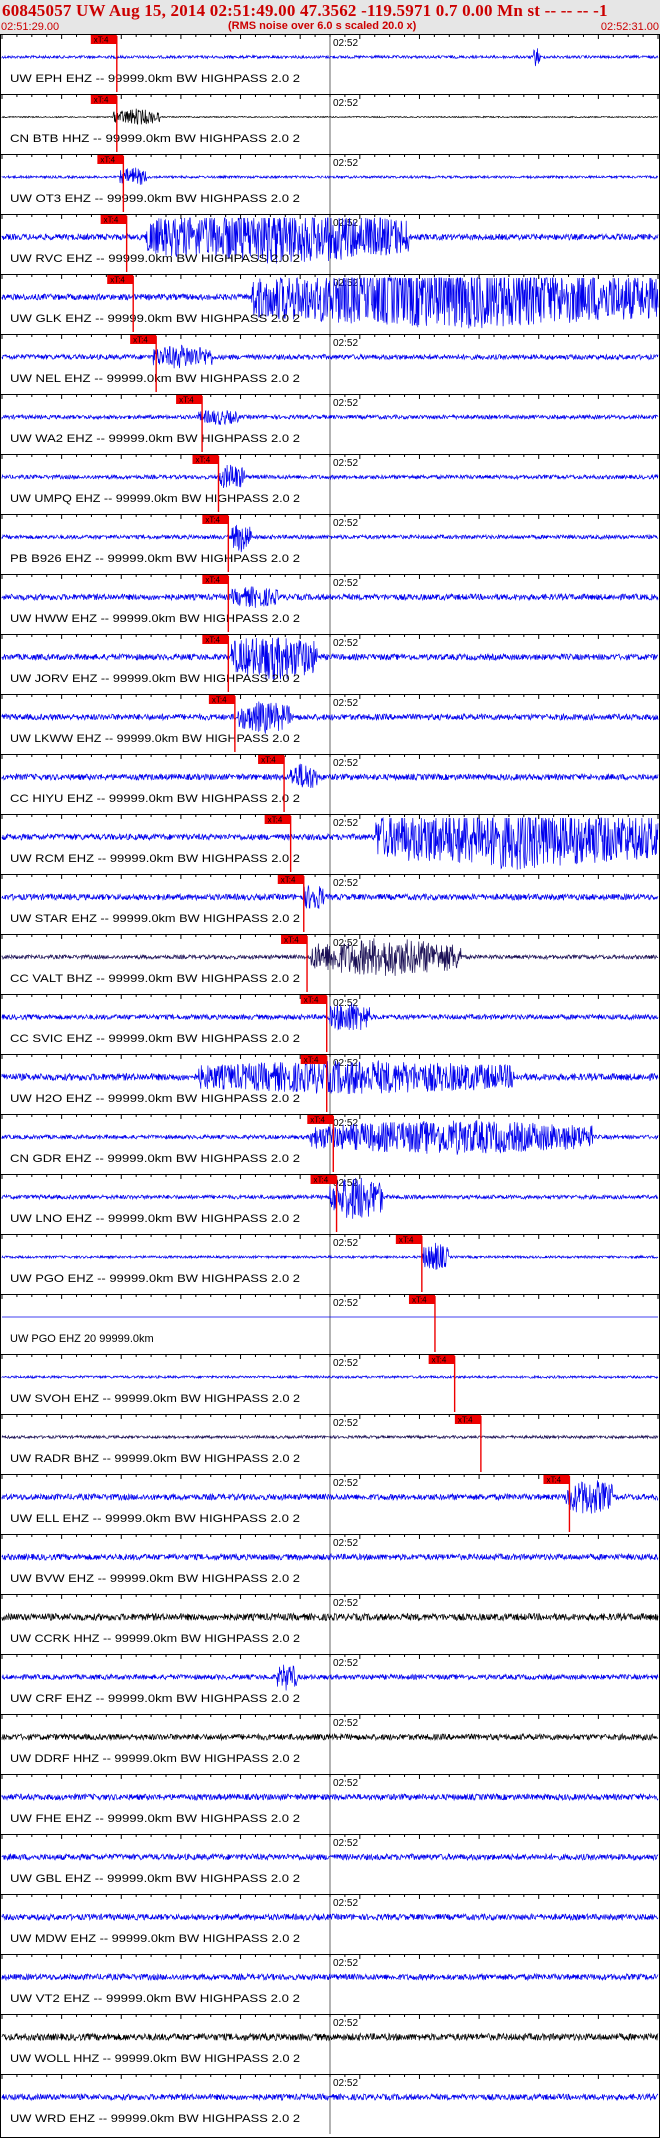 This screenshot has width=660, height=2138. I want to click on time-start-label: 02:51:29.00, so click(30, 27).